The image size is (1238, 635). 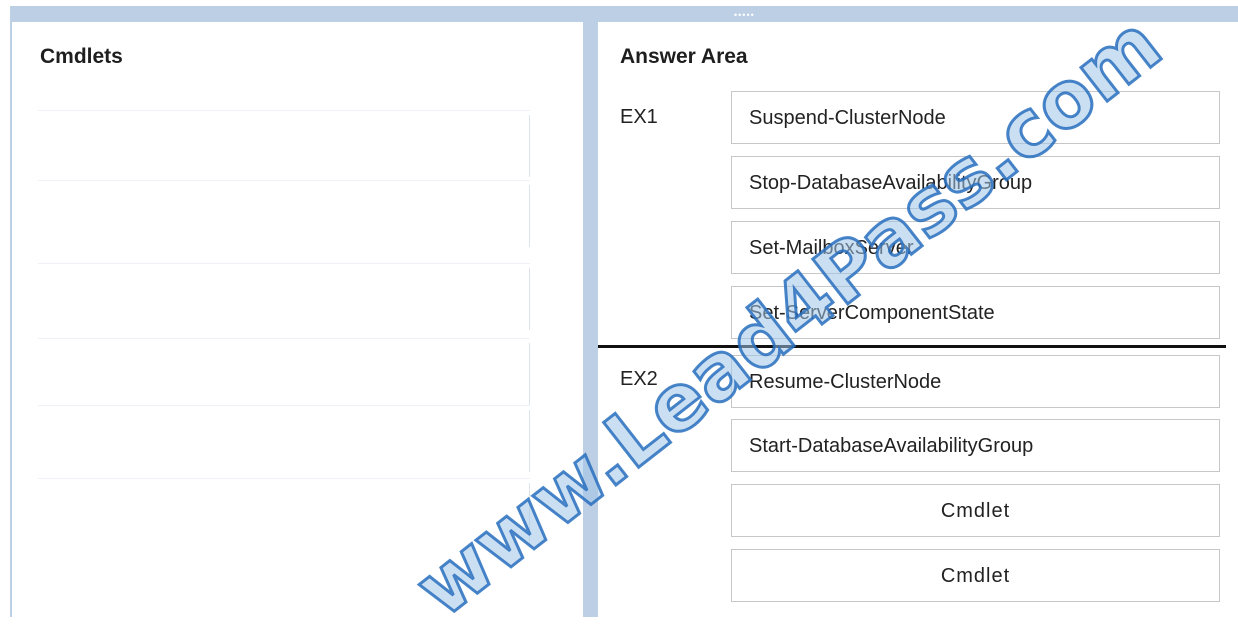 What do you see at coordinates (975, 247) in the screenshot?
I see `answer-box: Set-MailboxServer` at bounding box center [975, 247].